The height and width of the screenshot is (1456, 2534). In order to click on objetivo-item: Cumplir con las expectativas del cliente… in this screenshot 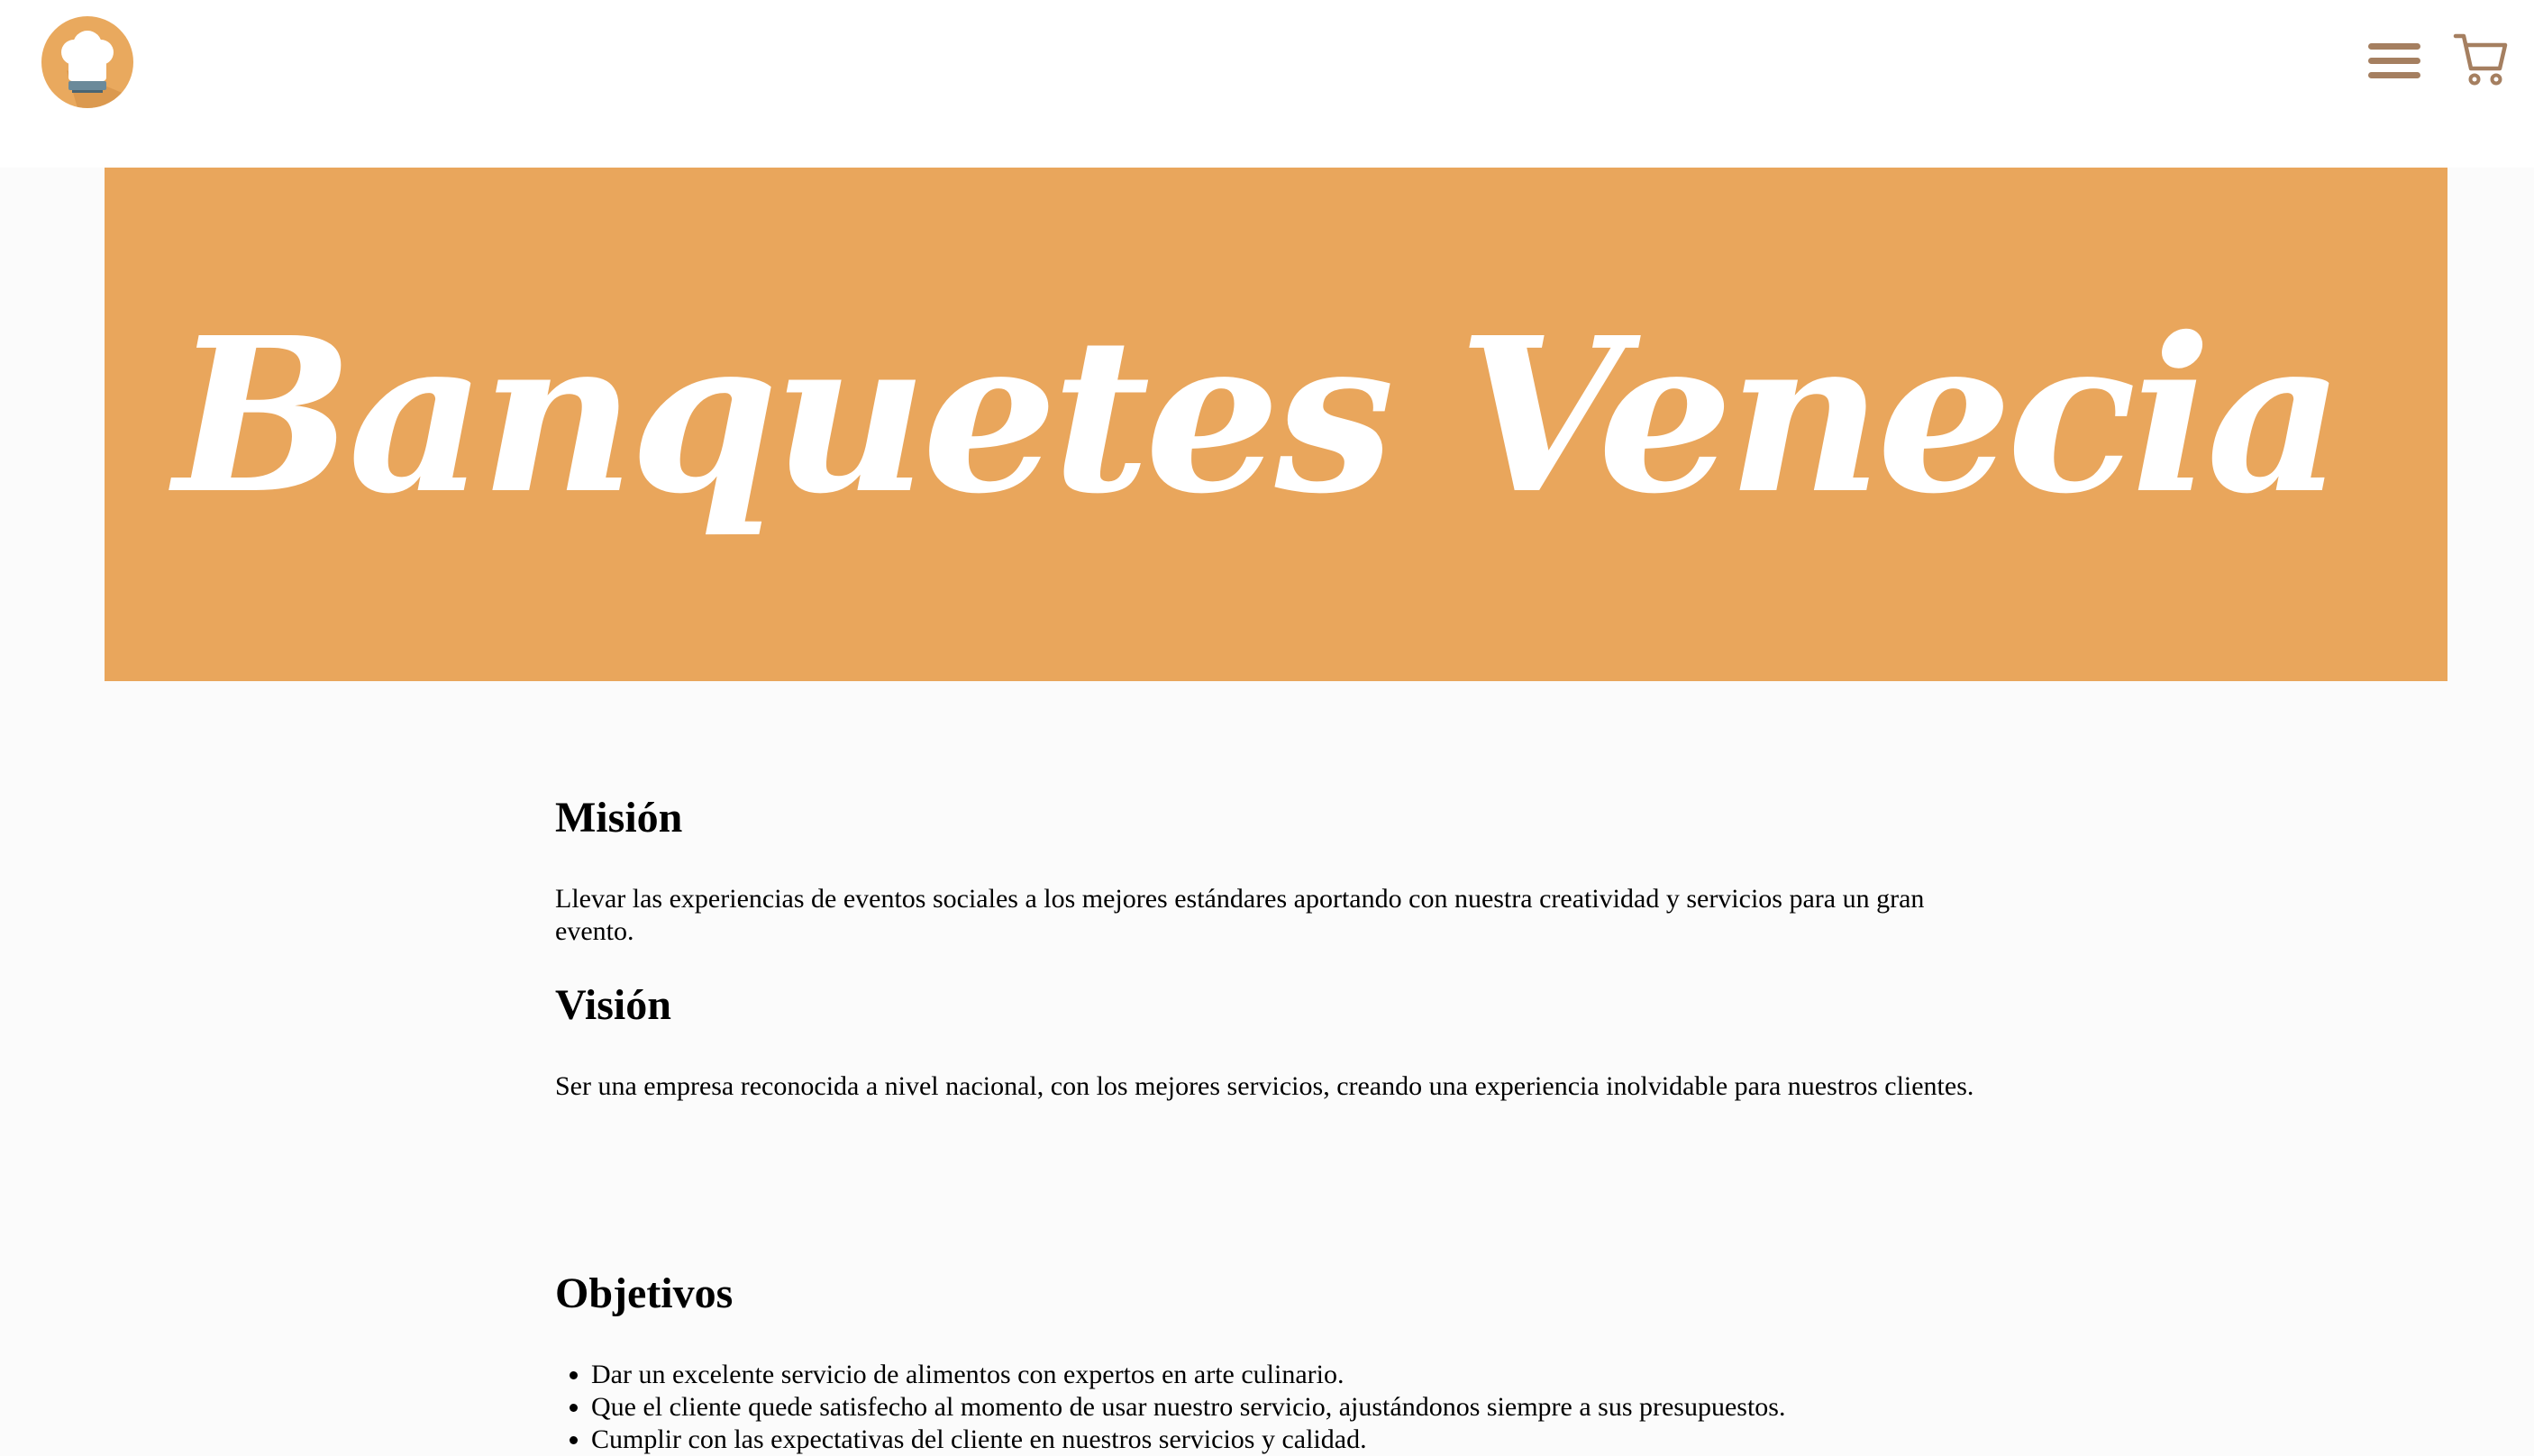, I will do `click(1188, 1440)`.